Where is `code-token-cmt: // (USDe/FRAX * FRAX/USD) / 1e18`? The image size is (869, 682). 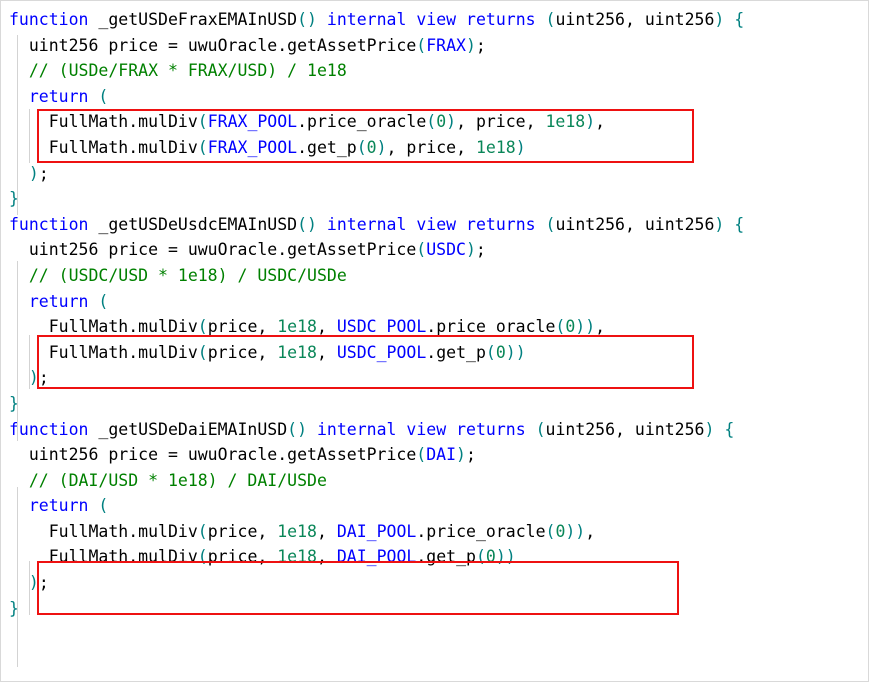 code-token-cmt: // (USDe/FRAX * FRAX/USD) / 1e18 is located at coordinates (187, 71).